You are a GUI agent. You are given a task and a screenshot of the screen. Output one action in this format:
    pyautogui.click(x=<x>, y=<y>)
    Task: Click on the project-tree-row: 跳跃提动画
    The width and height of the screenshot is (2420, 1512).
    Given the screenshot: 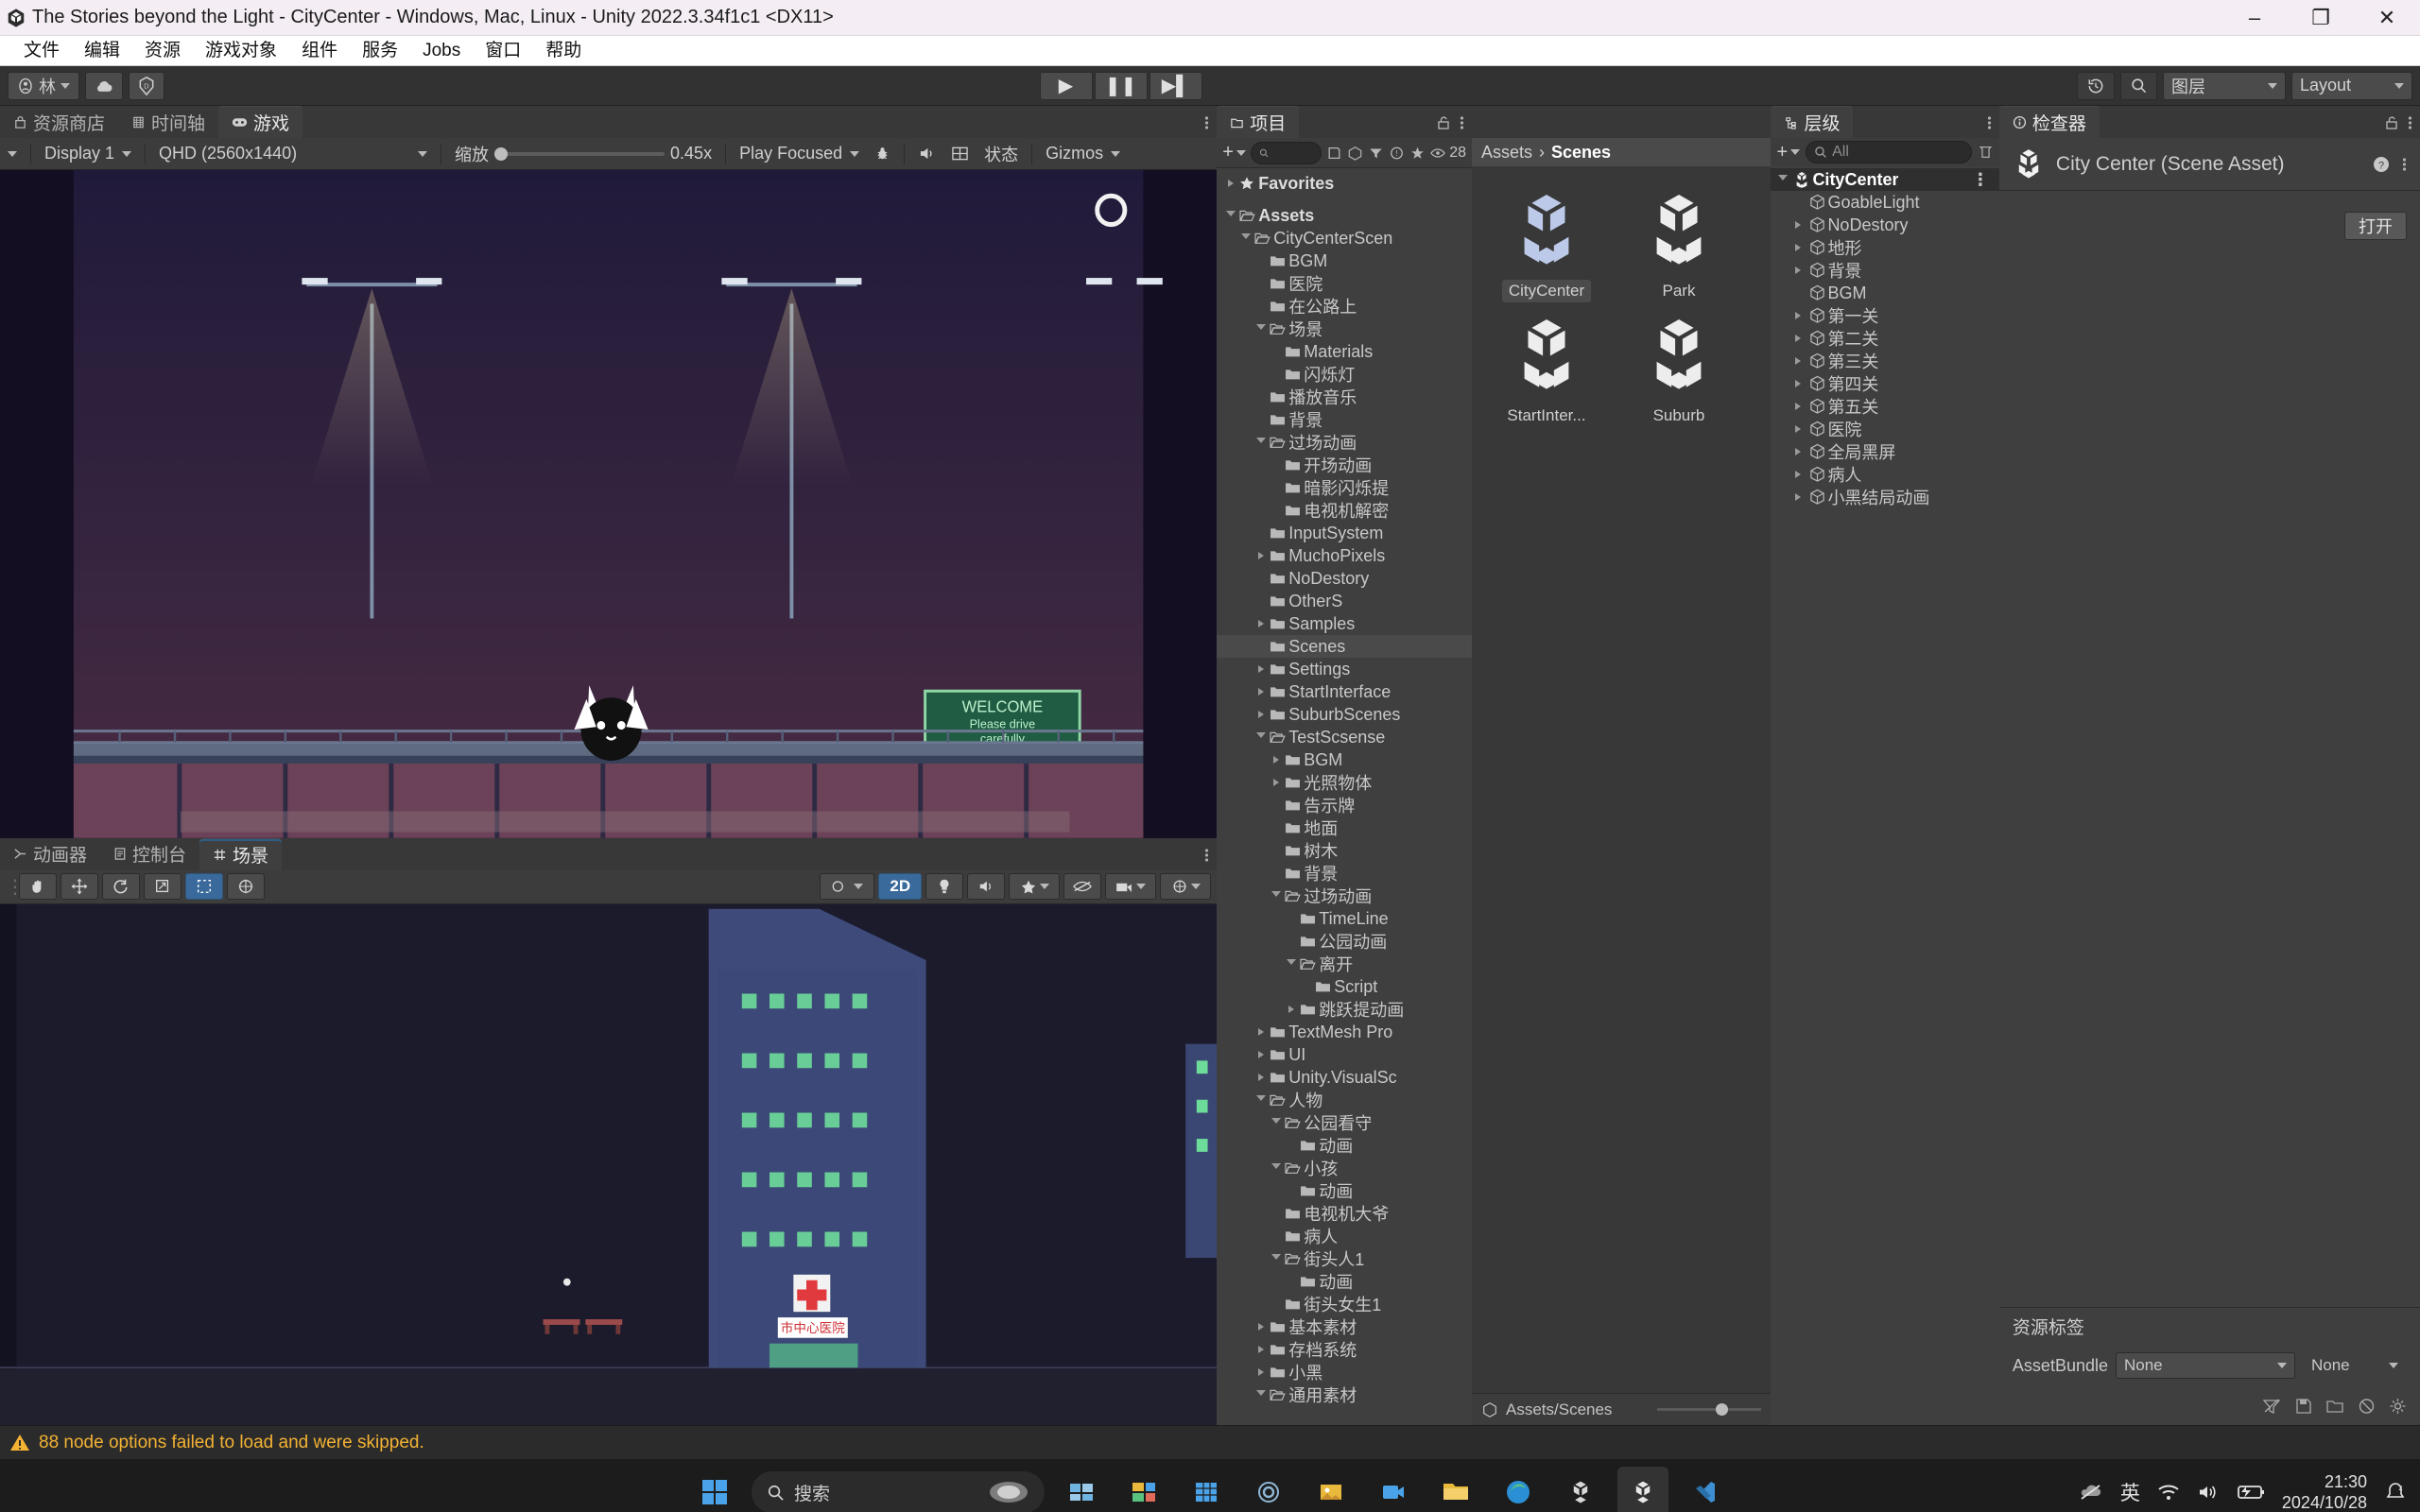 What is the action you would take?
    pyautogui.click(x=1345, y=1009)
    